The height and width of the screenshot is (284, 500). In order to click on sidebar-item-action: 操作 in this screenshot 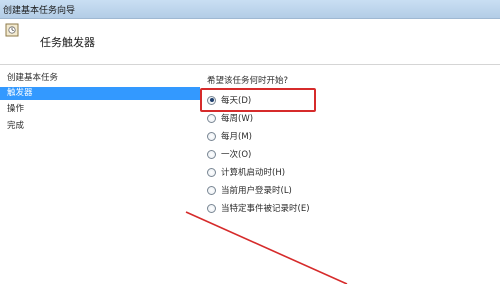, I will do `click(100, 109)`.